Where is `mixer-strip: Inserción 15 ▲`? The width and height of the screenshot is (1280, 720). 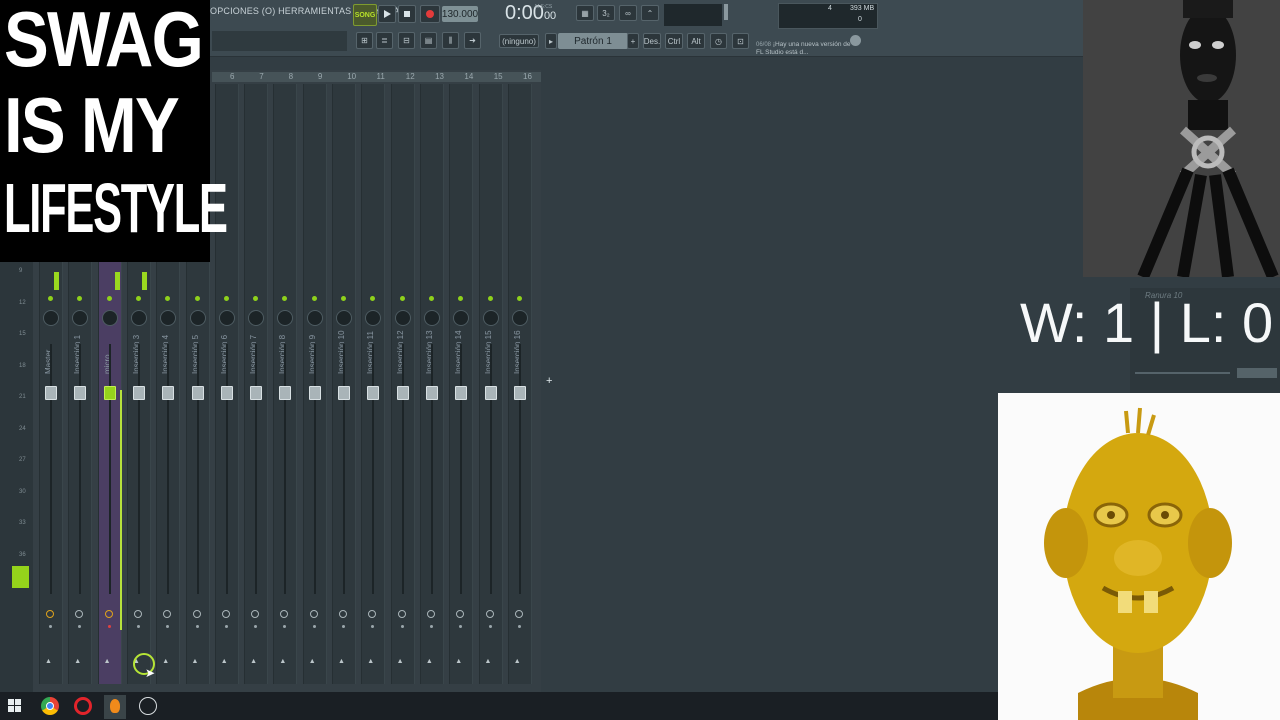 mixer-strip: Inserción 15 ▲ is located at coordinates (490, 384).